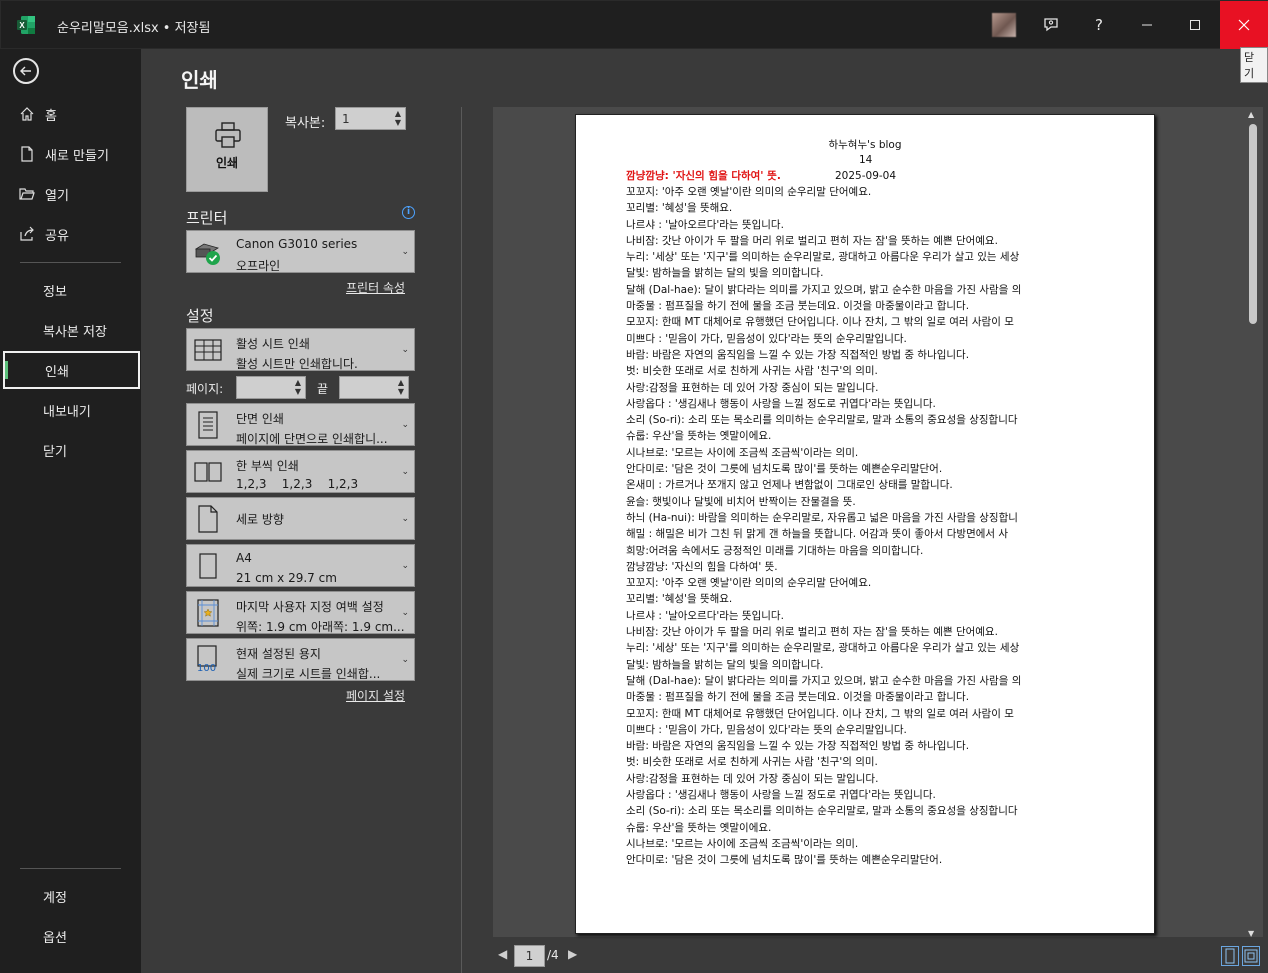 The image size is (1268, 973). What do you see at coordinates (71, 370) in the screenshot?
I see `nav-print: 인쇄` at bounding box center [71, 370].